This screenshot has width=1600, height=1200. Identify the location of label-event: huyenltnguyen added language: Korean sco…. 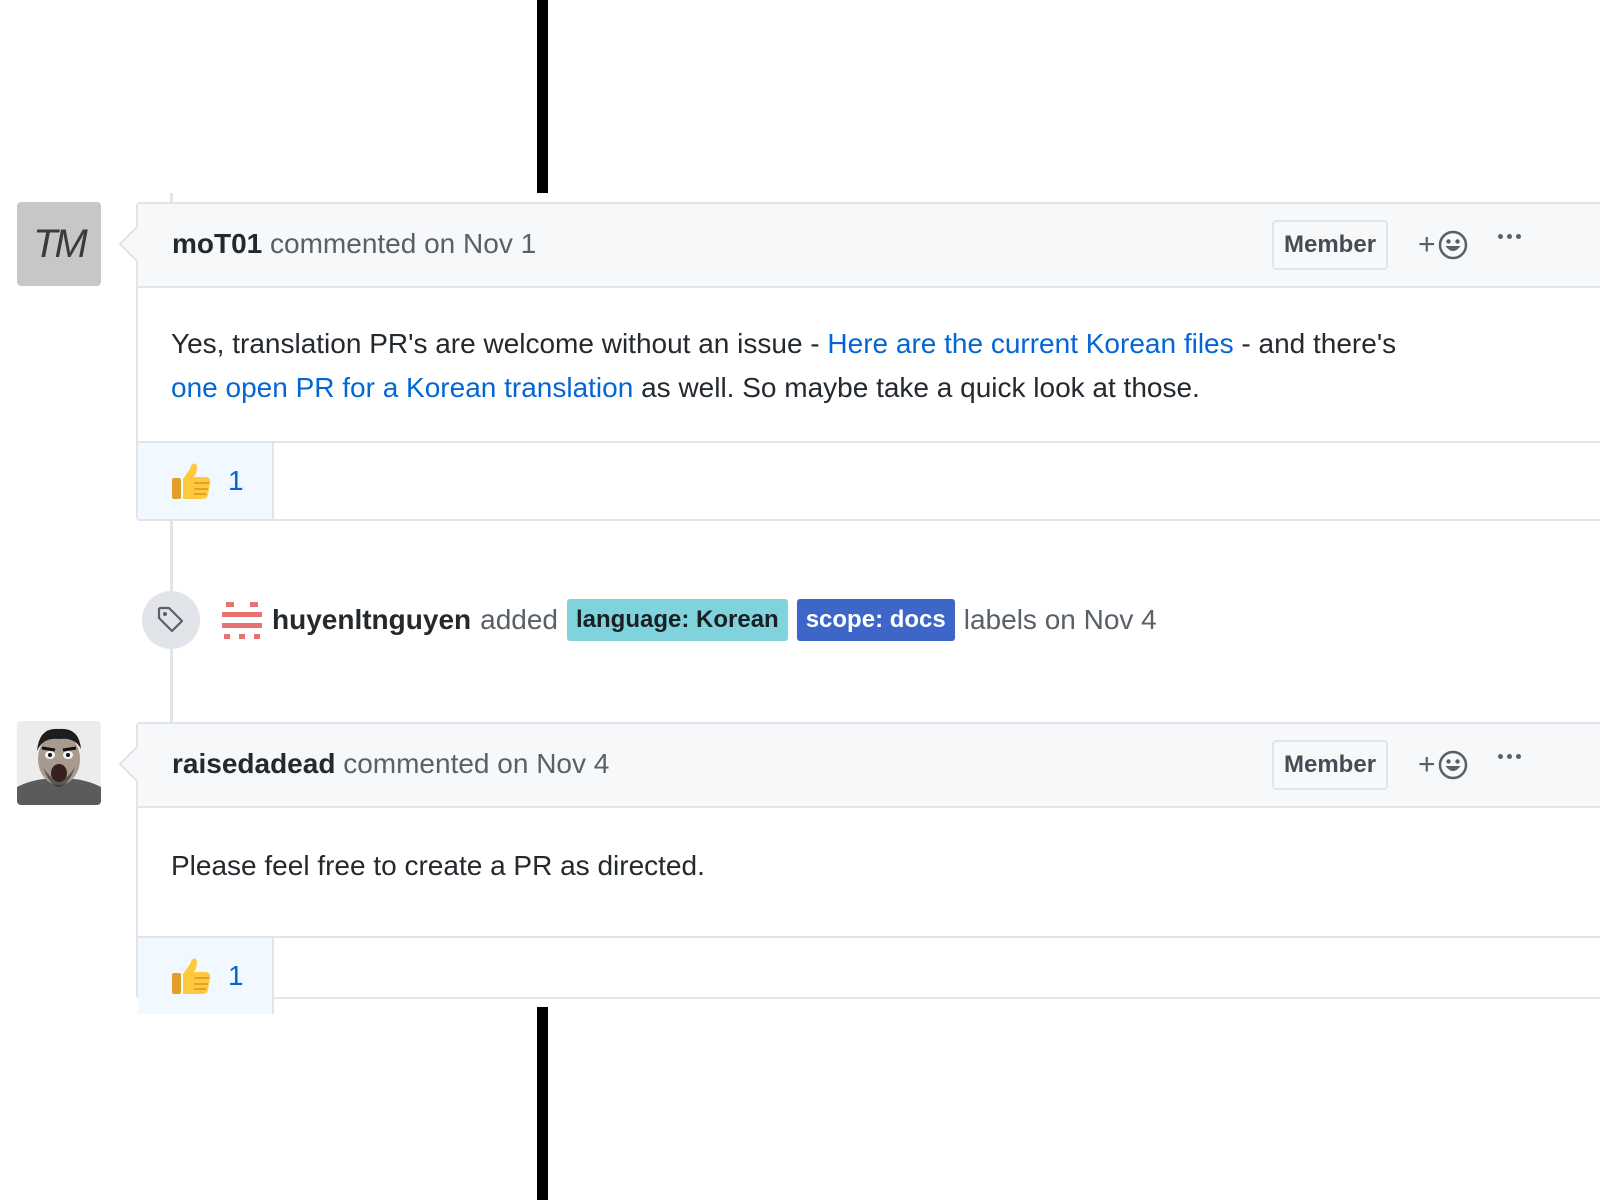
(649, 620).